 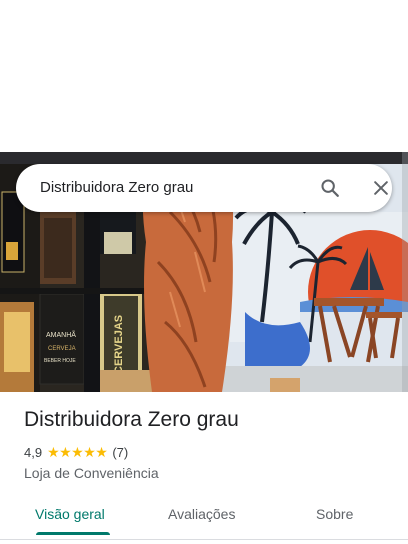 I want to click on place-tabs: Visão geral Avaliações Sobre, so click(x=204, y=516).